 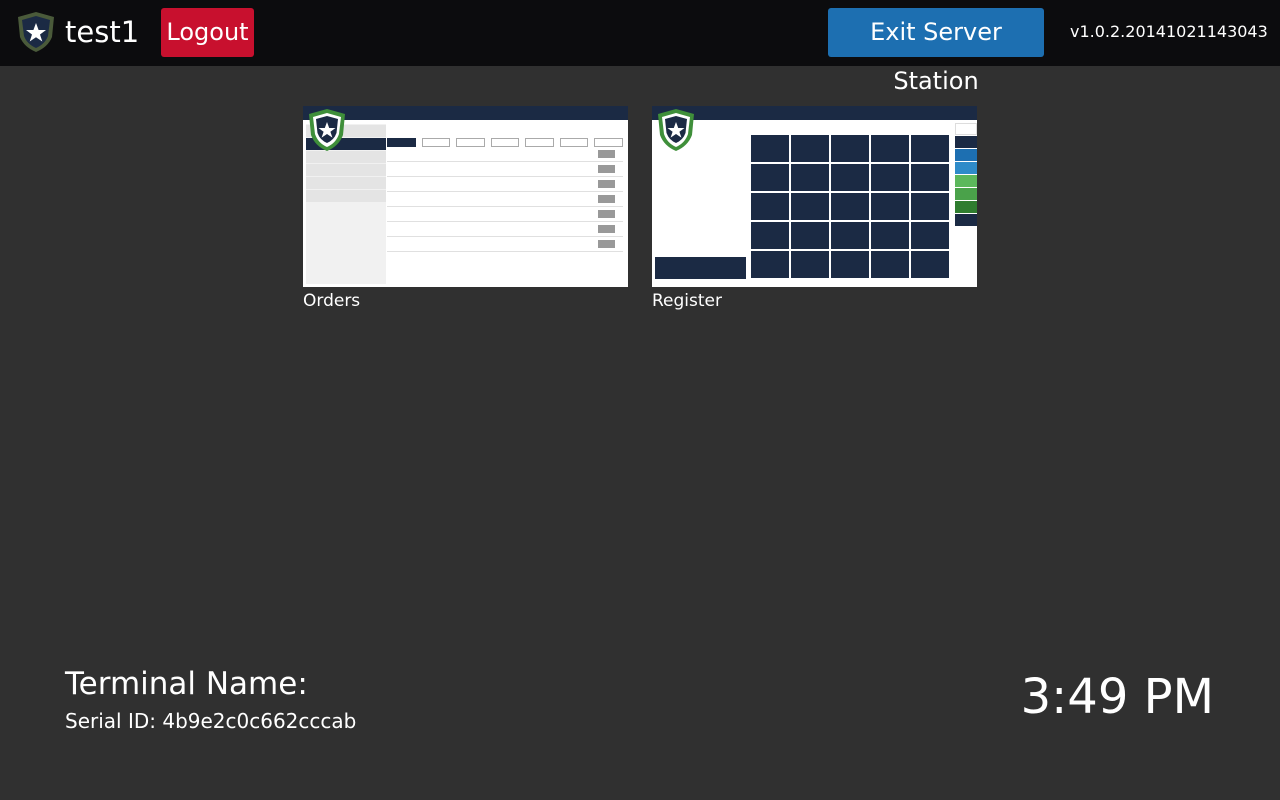 I want to click on exit-server-station-button: Exit Server Station, so click(x=936, y=51).